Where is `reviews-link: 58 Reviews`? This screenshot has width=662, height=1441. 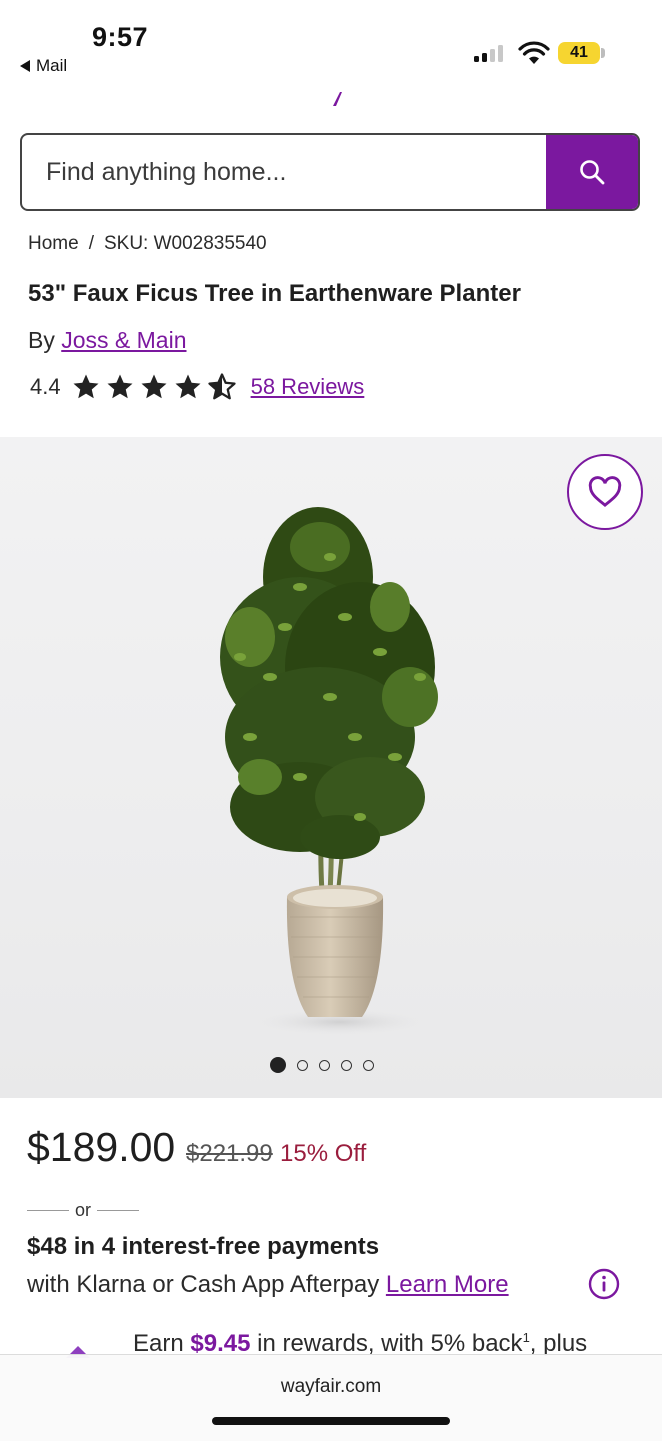
reviews-link: 58 Reviews is located at coordinates (308, 387).